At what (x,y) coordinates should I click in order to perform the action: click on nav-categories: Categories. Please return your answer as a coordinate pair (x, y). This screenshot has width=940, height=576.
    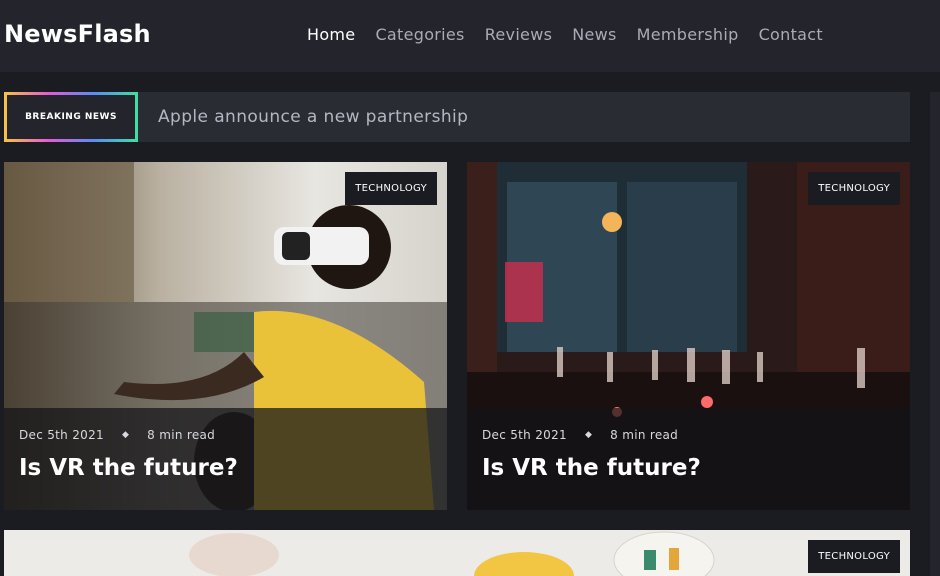
    Looking at the image, I should click on (419, 34).